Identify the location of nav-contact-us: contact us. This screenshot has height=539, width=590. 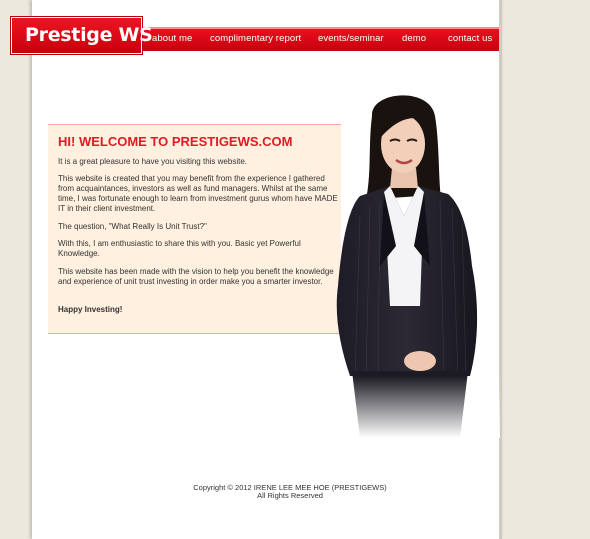
(470, 38).